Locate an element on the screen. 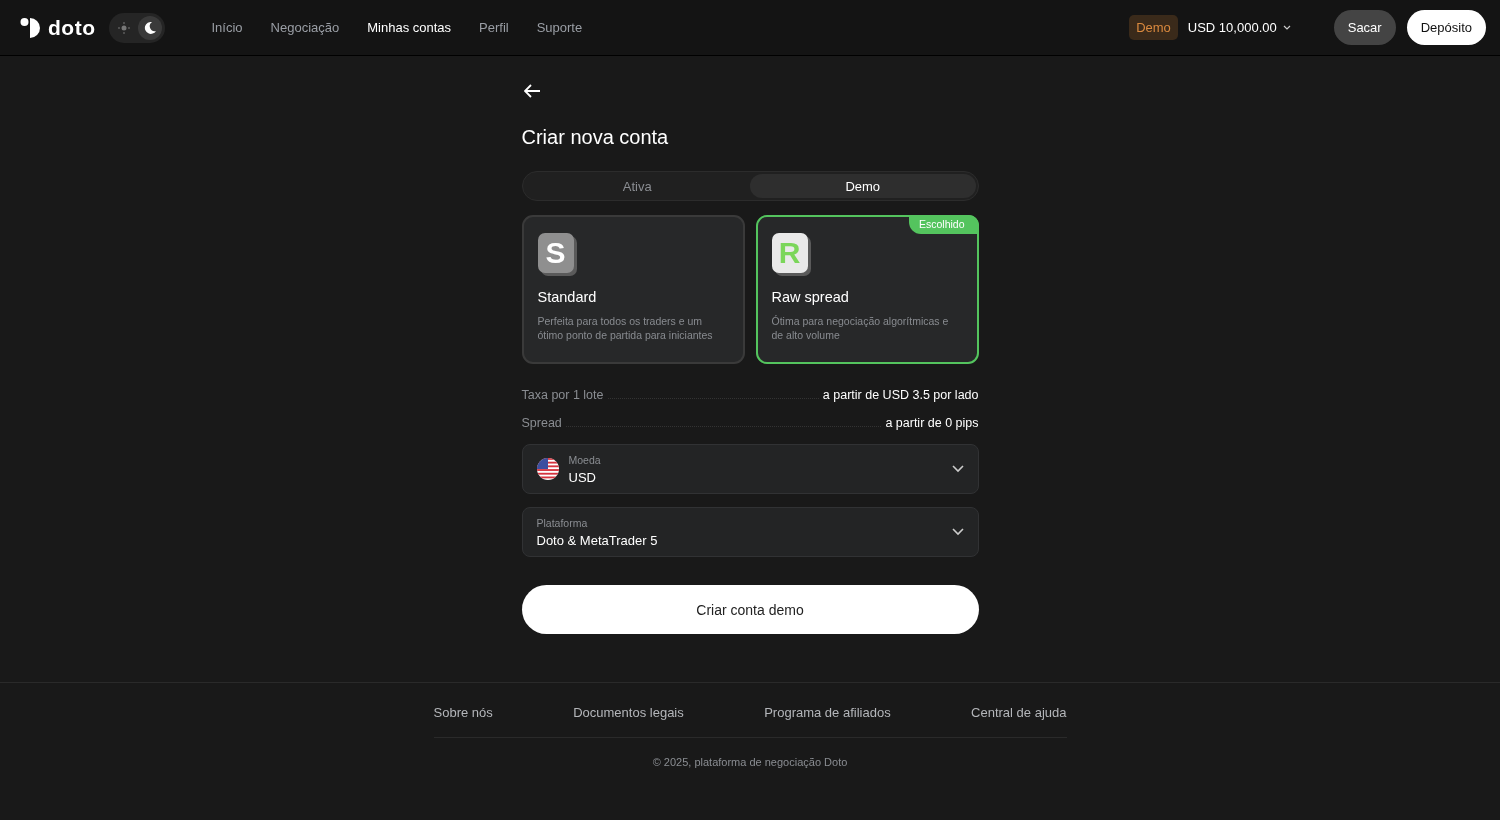 This screenshot has width=1500, height=820. footer-link: Sobre nós is located at coordinates (463, 712).